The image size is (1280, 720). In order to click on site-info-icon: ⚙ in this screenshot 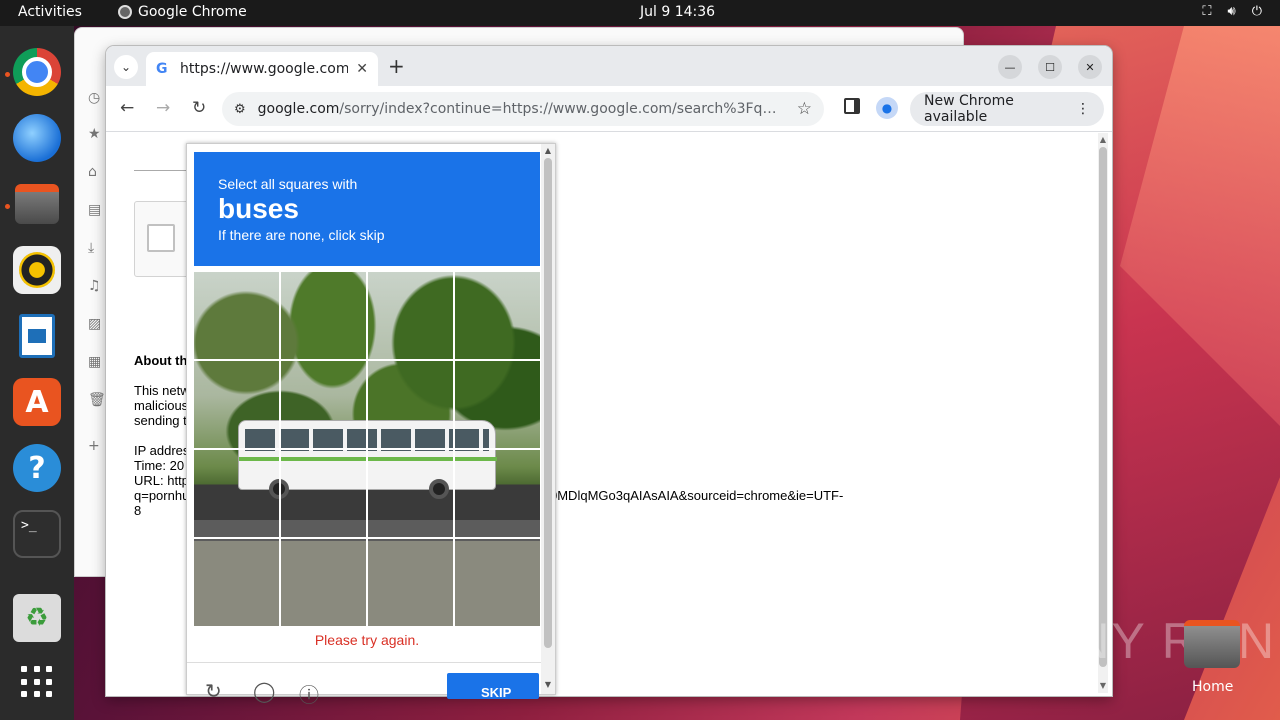, I will do `click(240, 109)`.